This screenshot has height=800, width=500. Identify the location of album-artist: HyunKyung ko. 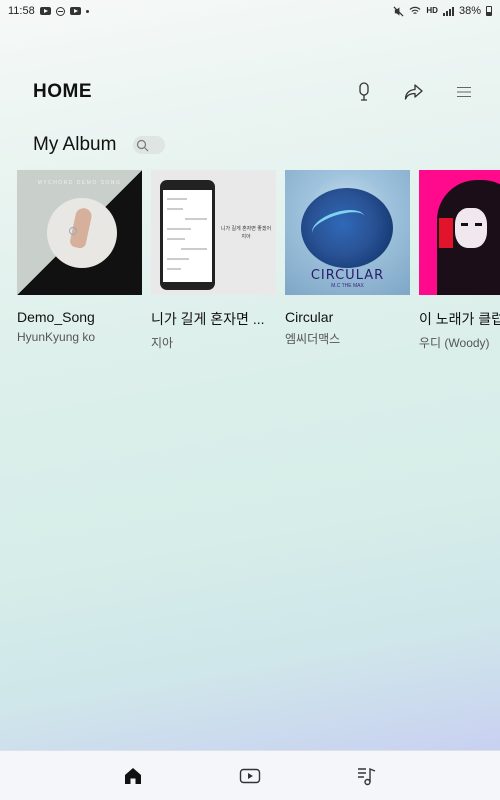
(56, 337).